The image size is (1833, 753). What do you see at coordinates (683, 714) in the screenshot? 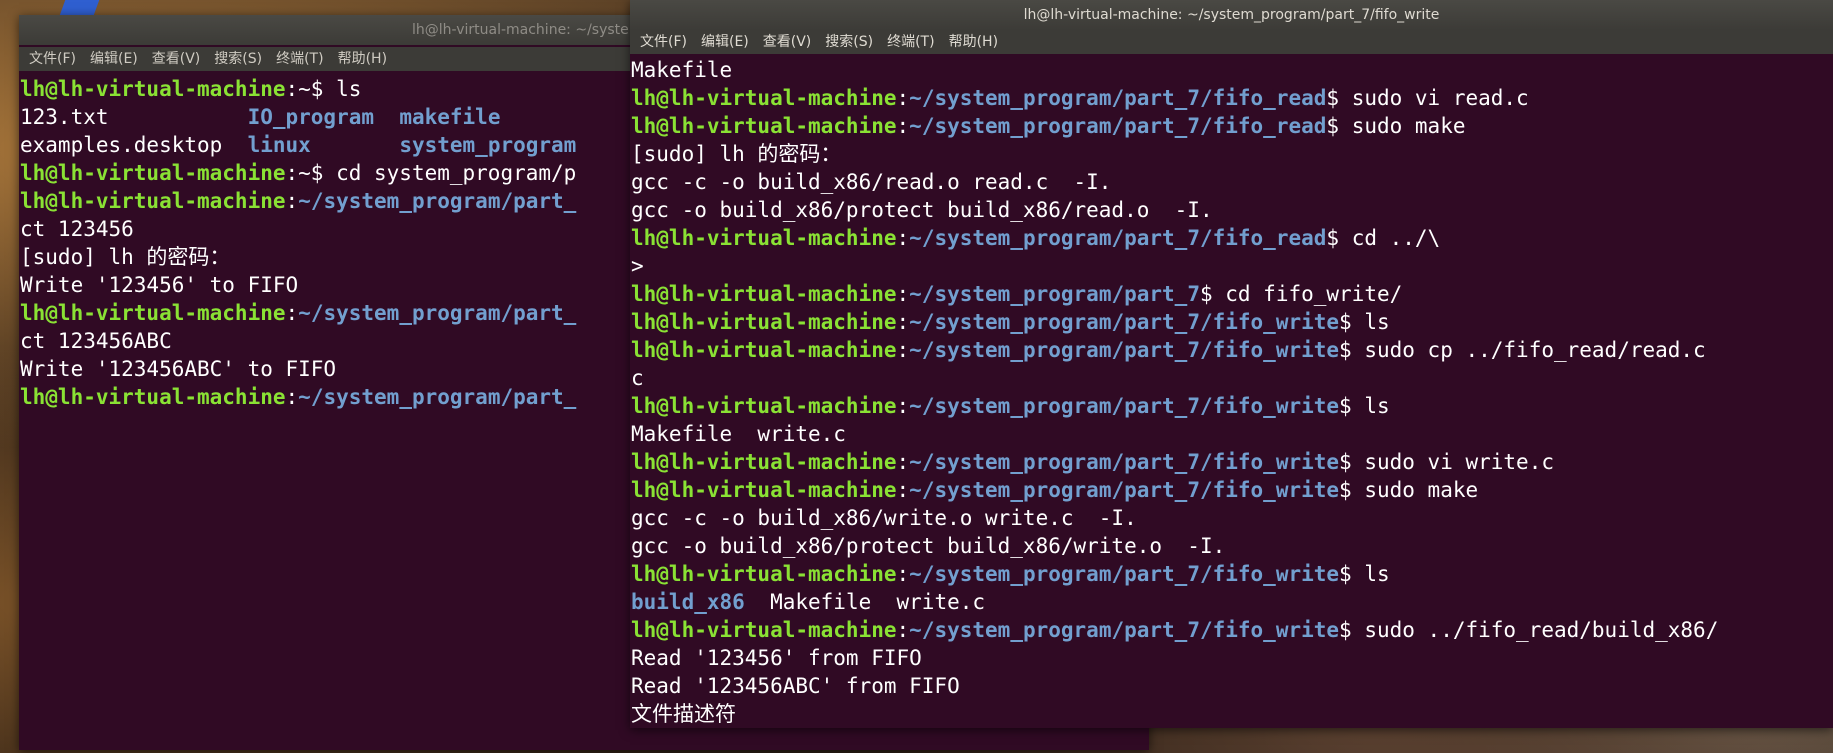
I see `terminal-text: 文件描述符` at bounding box center [683, 714].